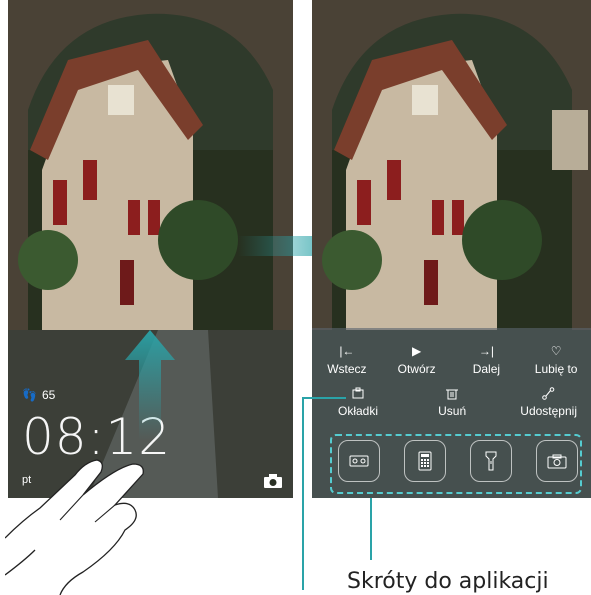  Describe the element at coordinates (556, 351) in the screenshot. I see `heart-icon: ♡` at that location.